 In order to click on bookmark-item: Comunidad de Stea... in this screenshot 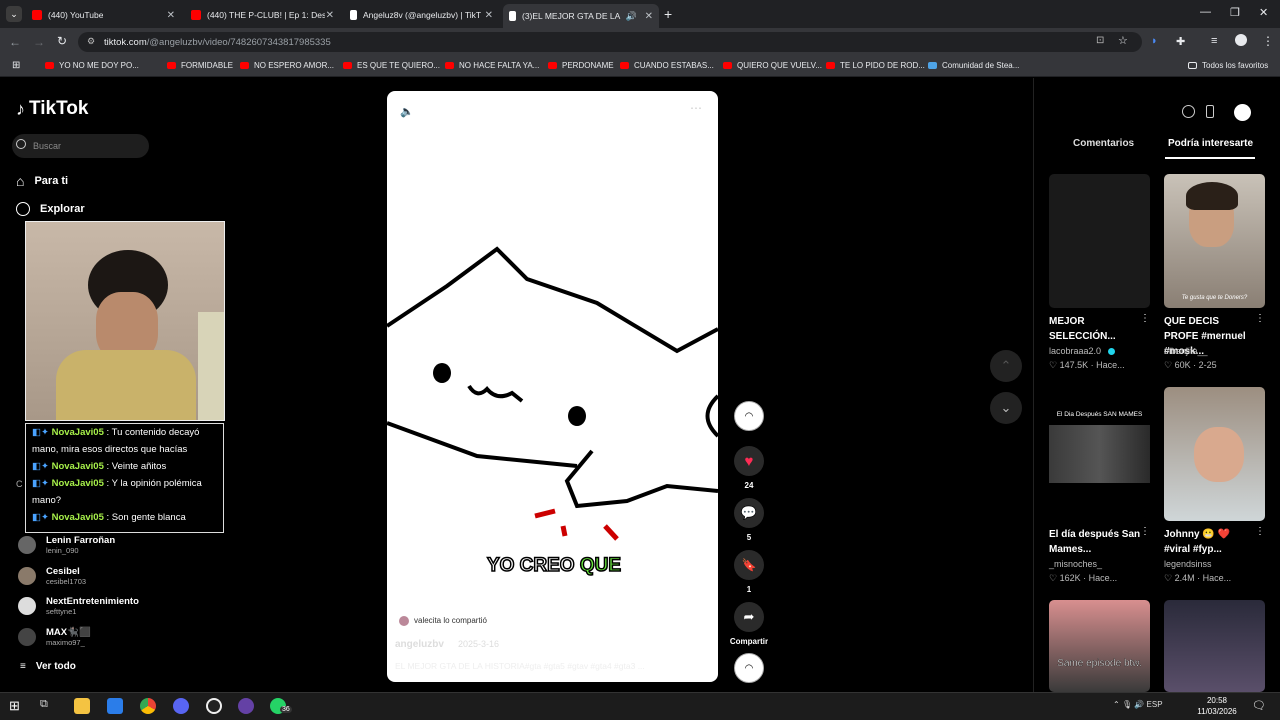, I will do `click(973, 65)`.